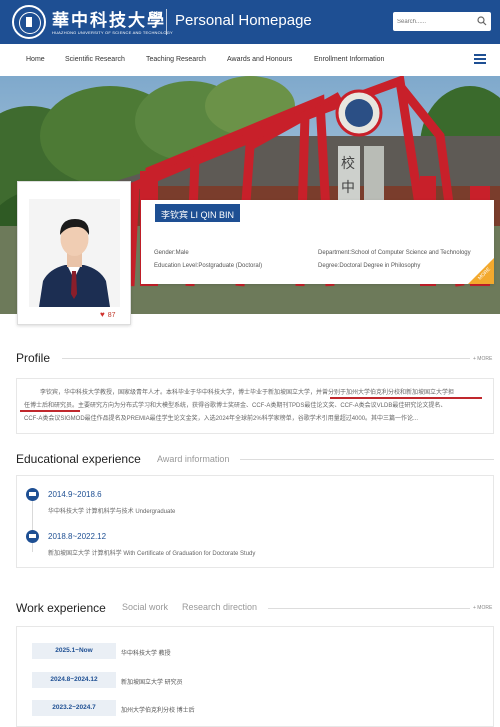 Image resolution: width=500 pixels, height=727 pixels. What do you see at coordinates (112, 512) in the screenshot?
I see `education-desc-1: 华中科技大学 计算机科学与技术 Undergraduate` at bounding box center [112, 512].